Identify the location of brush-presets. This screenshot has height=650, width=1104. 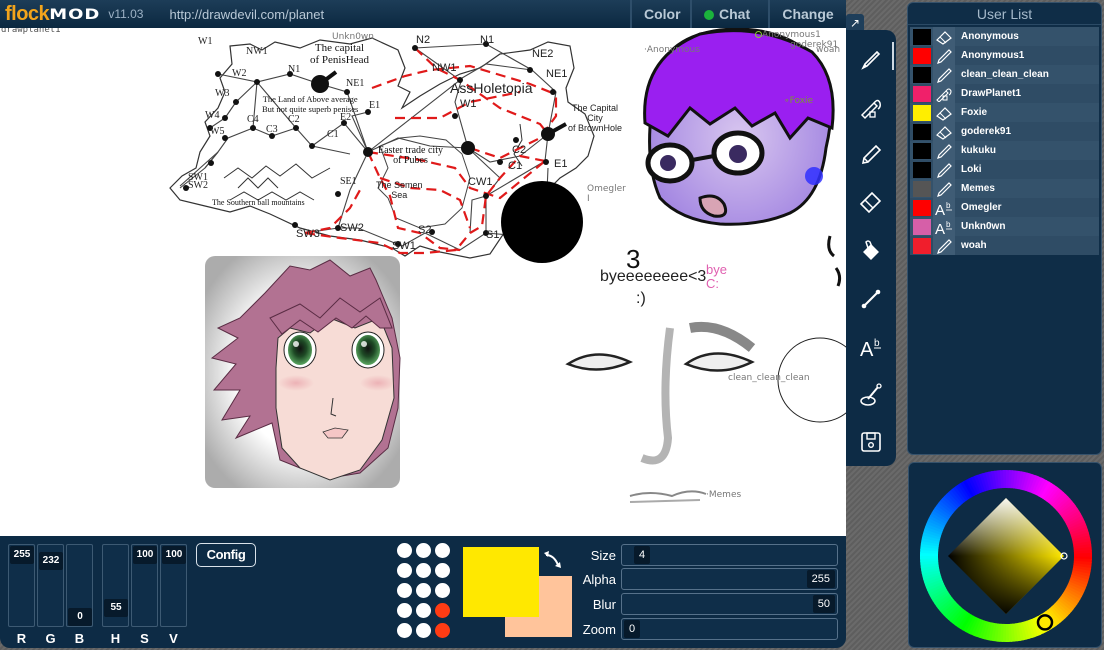
(423, 590).